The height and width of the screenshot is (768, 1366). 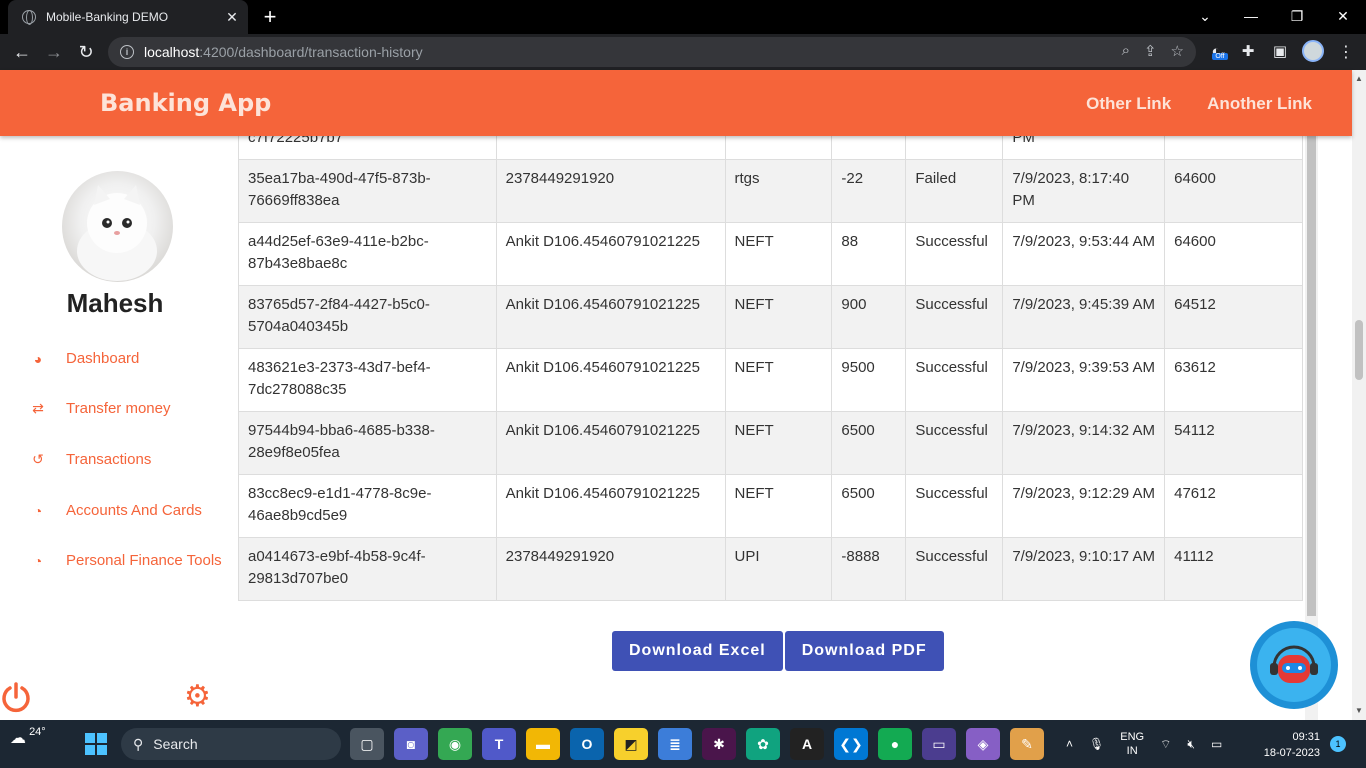 I want to click on browser-tab: Mobile-Banking DEMO ✕, so click(x=128, y=17).